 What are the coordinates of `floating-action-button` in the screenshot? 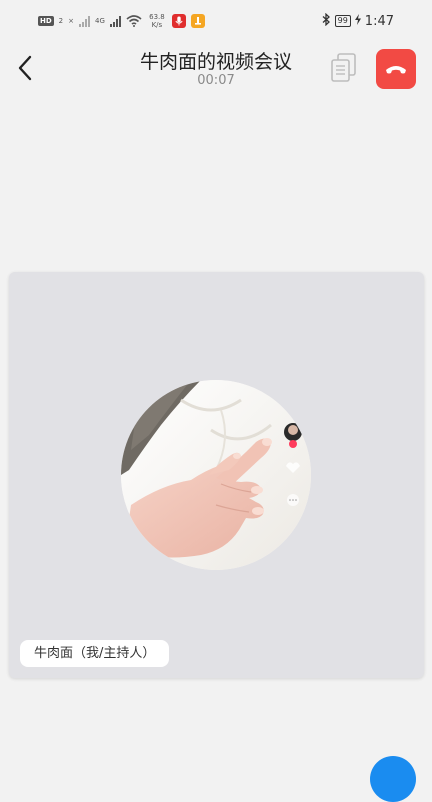 It's located at (393, 779).